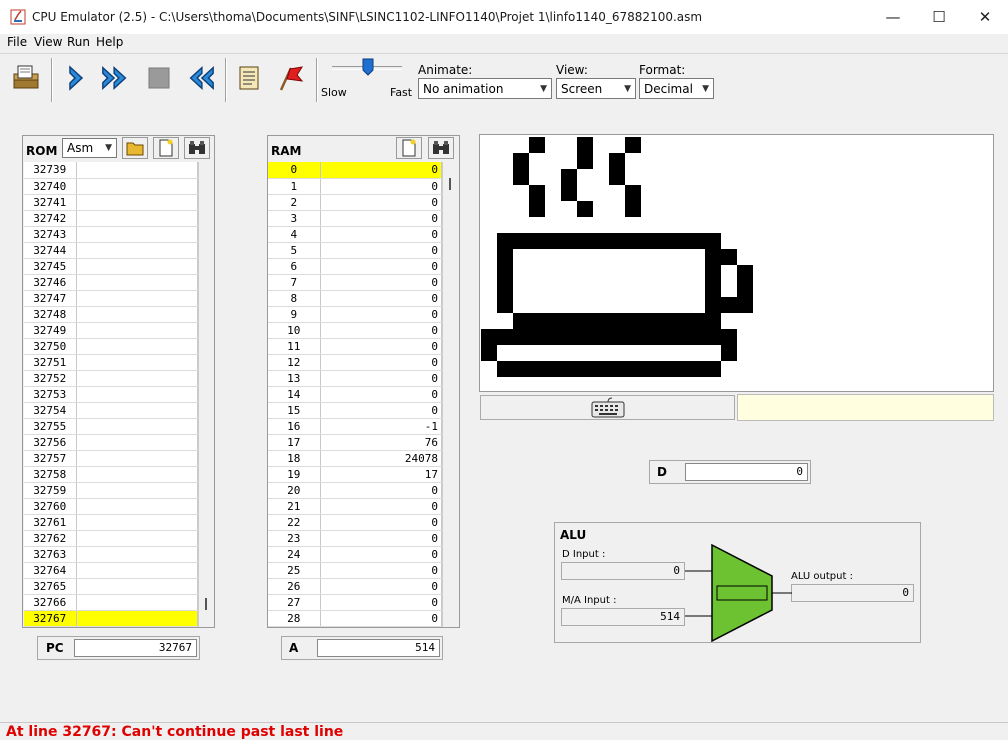  I want to click on minimize-button: —, so click(893, 17).